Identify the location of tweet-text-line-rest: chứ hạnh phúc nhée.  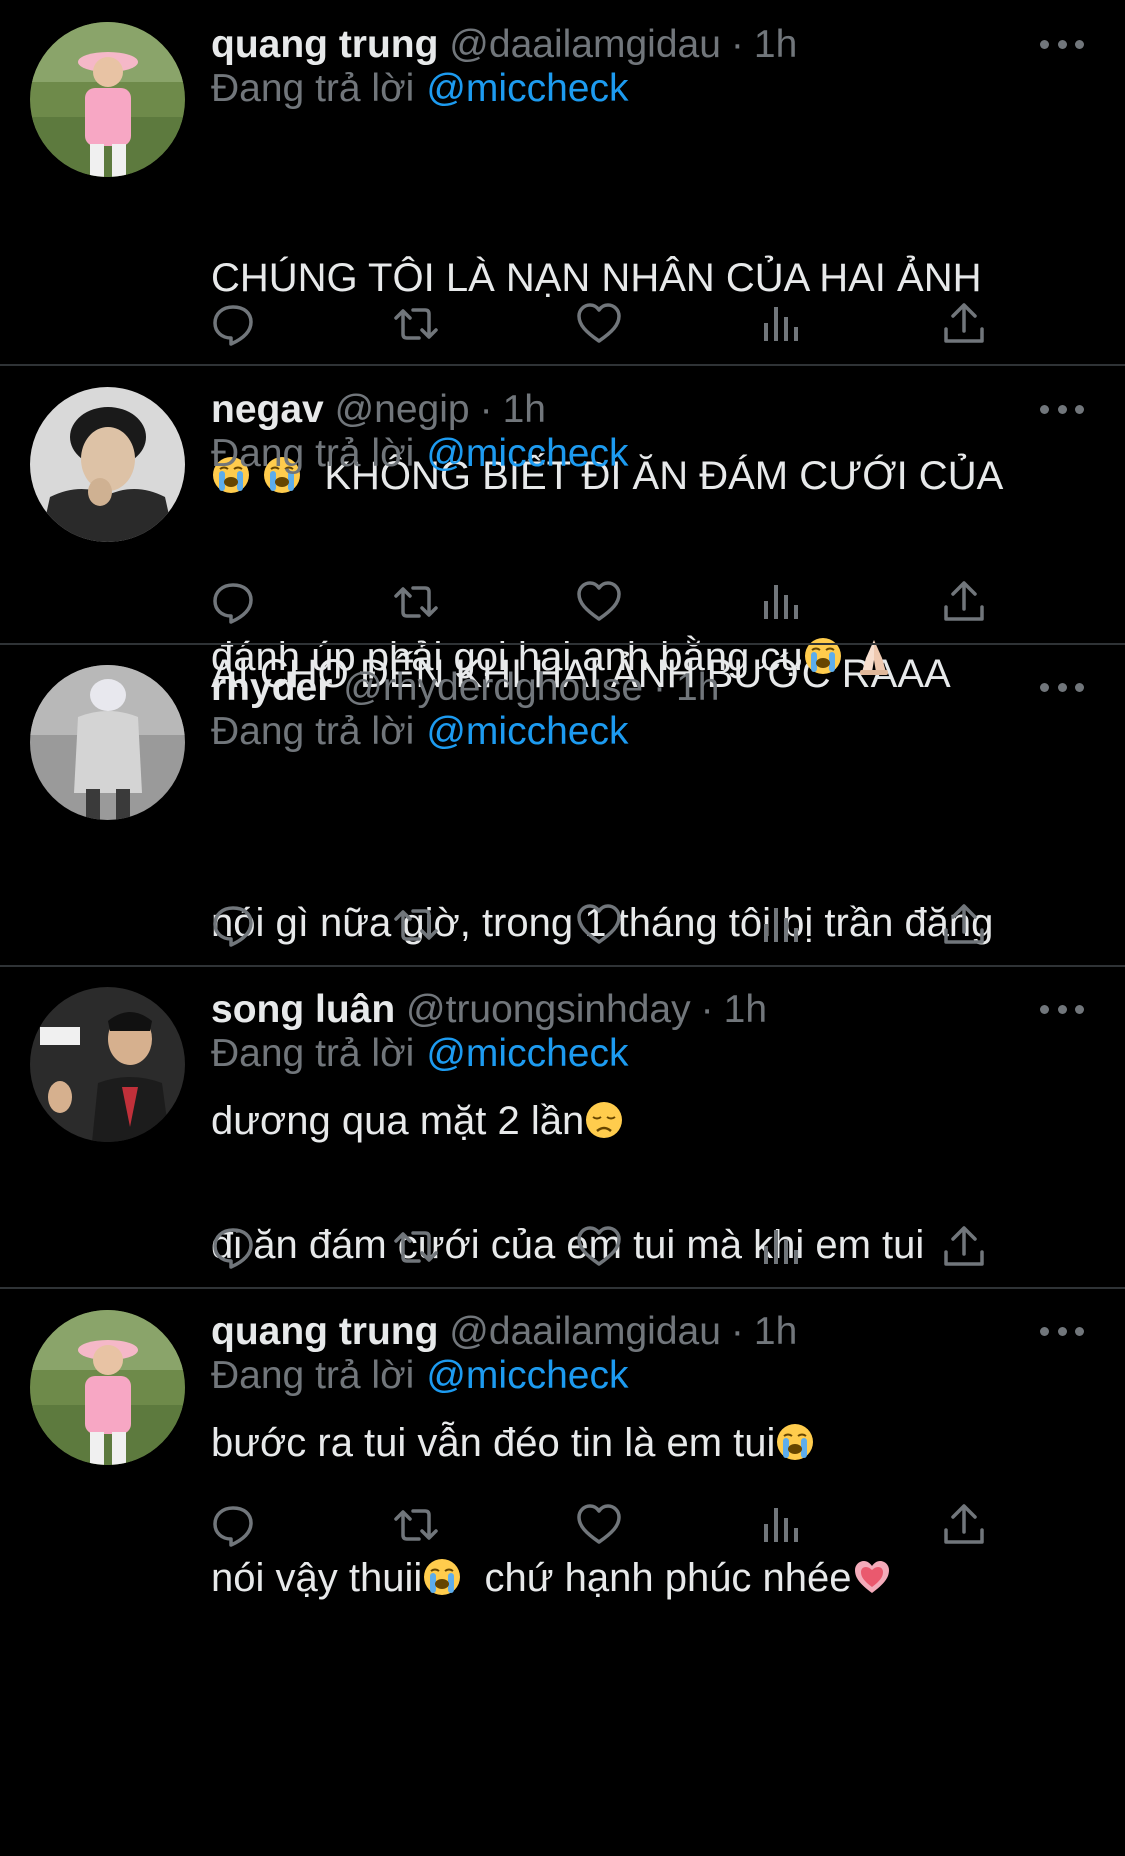
(657, 1578).